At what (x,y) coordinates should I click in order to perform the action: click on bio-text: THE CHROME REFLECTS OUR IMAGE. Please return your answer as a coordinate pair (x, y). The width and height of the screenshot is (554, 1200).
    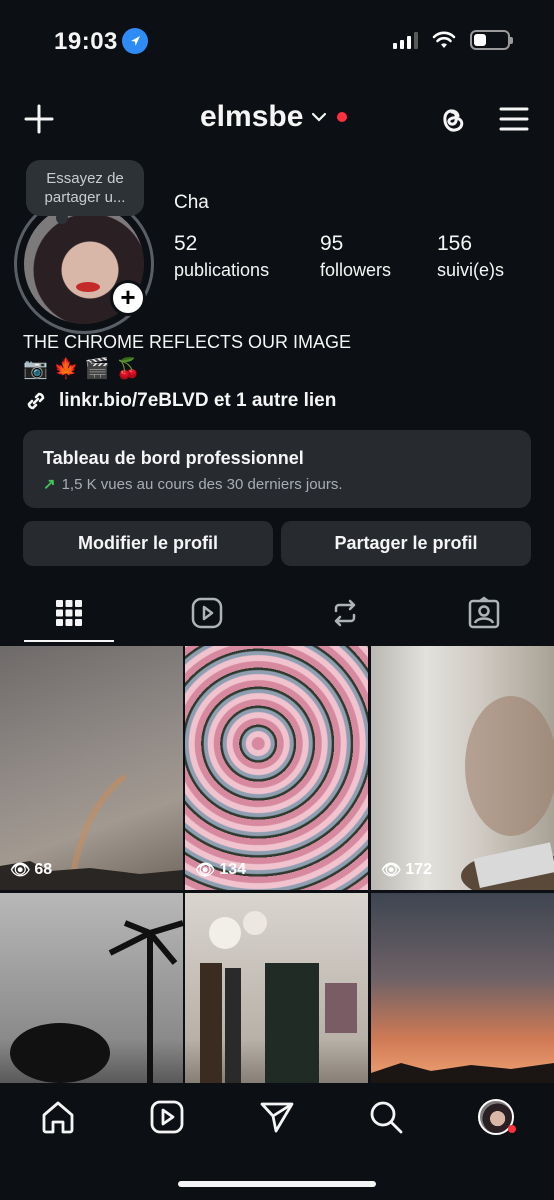
    Looking at the image, I should click on (187, 342).